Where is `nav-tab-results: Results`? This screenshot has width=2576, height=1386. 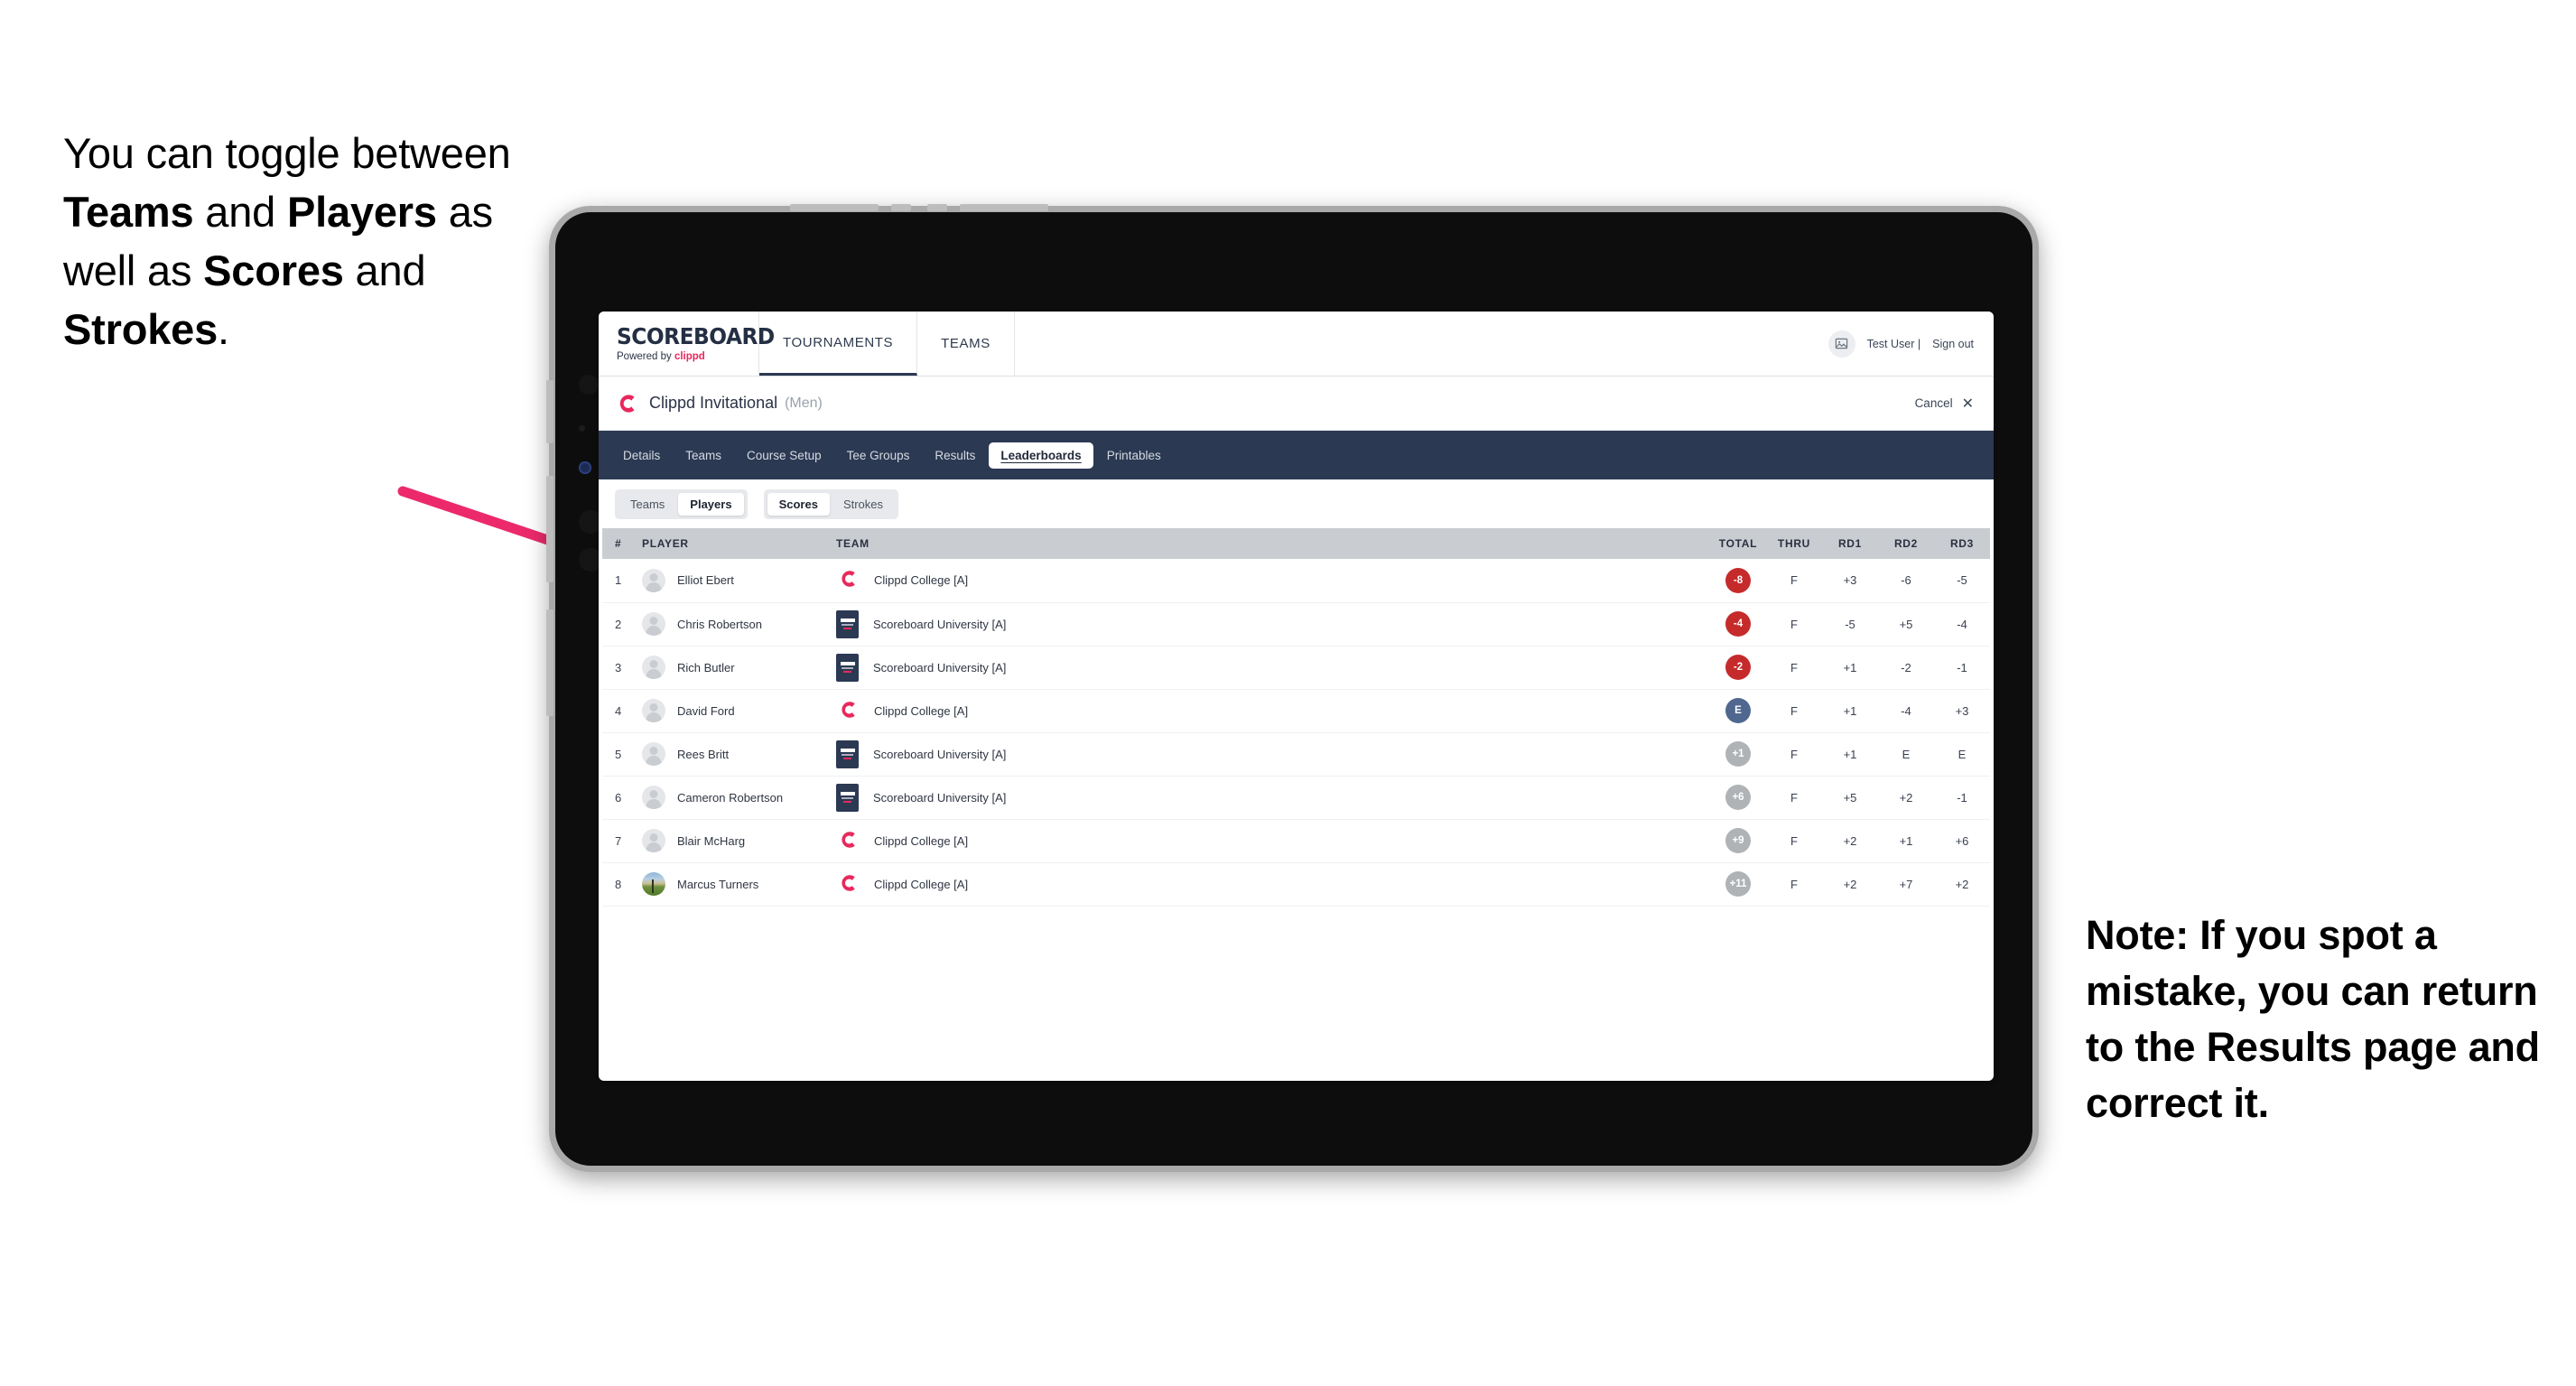 nav-tab-results: Results is located at coordinates (955, 455).